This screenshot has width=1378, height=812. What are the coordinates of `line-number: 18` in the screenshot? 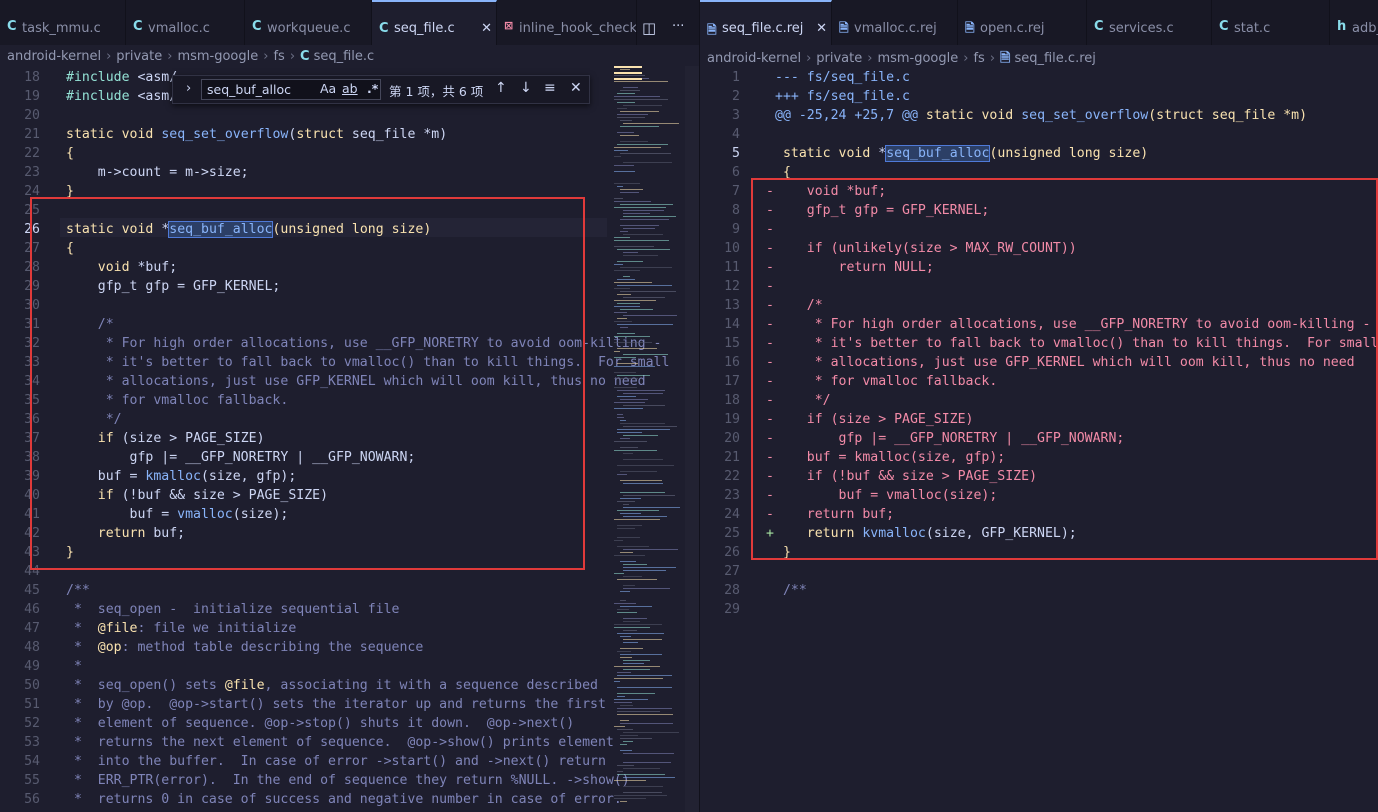 It's located at (732, 400).